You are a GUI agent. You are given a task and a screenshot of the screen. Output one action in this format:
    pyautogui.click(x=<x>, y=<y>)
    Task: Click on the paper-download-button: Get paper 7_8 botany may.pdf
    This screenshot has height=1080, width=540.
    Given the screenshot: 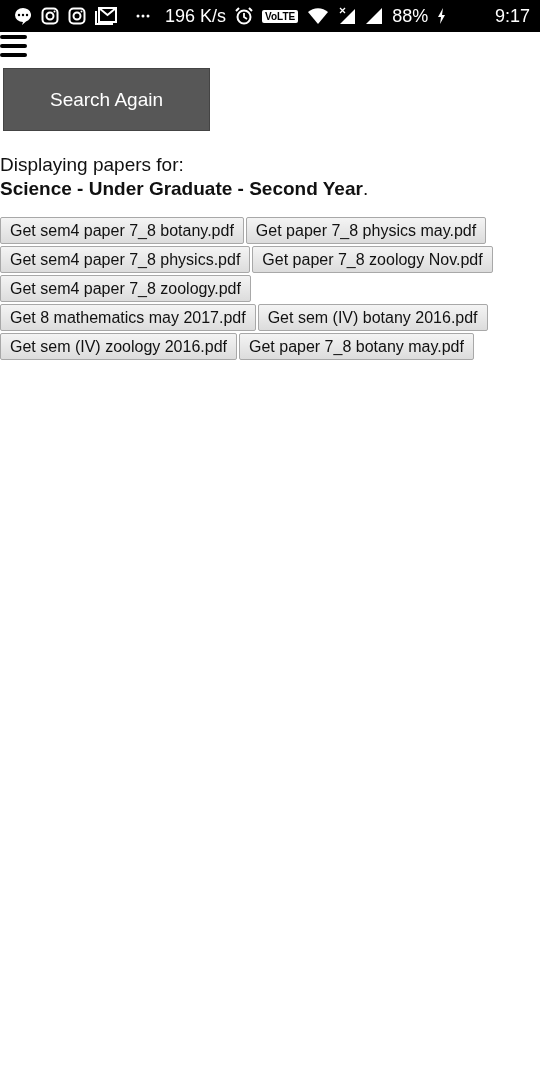 What is the action you would take?
    pyautogui.click(x=356, y=346)
    